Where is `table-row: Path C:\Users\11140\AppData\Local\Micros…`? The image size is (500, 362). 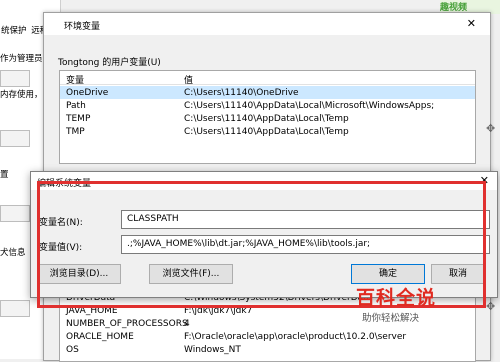 table-row: Path C:\Users\11140\AppData\Local\Micros… is located at coordinates (267, 105).